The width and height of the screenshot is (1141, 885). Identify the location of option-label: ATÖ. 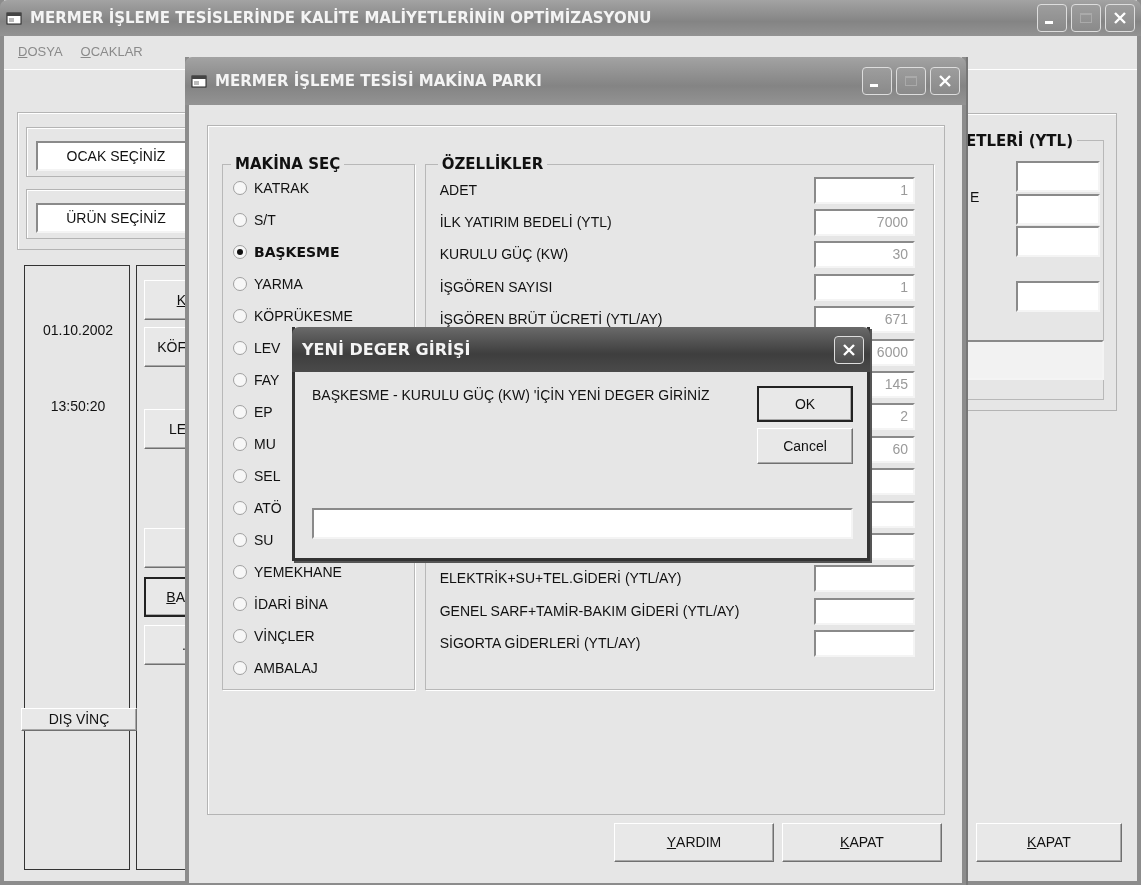
(268, 508).